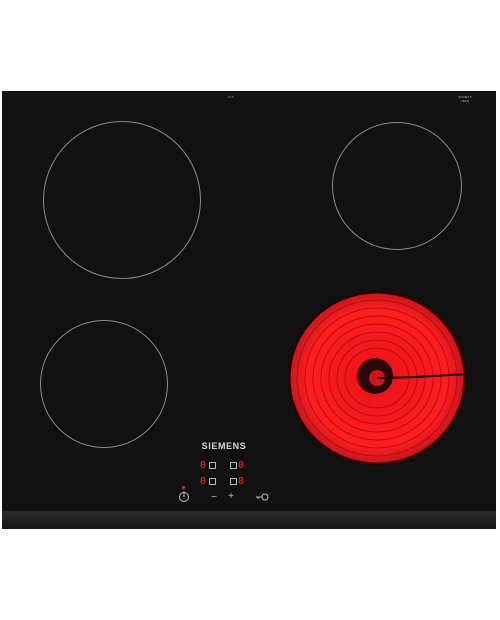 The width and height of the screenshot is (500, 620). What do you see at coordinates (397, 186) in the screenshot?
I see `cooking-zone-rear-right` at bounding box center [397, 186].